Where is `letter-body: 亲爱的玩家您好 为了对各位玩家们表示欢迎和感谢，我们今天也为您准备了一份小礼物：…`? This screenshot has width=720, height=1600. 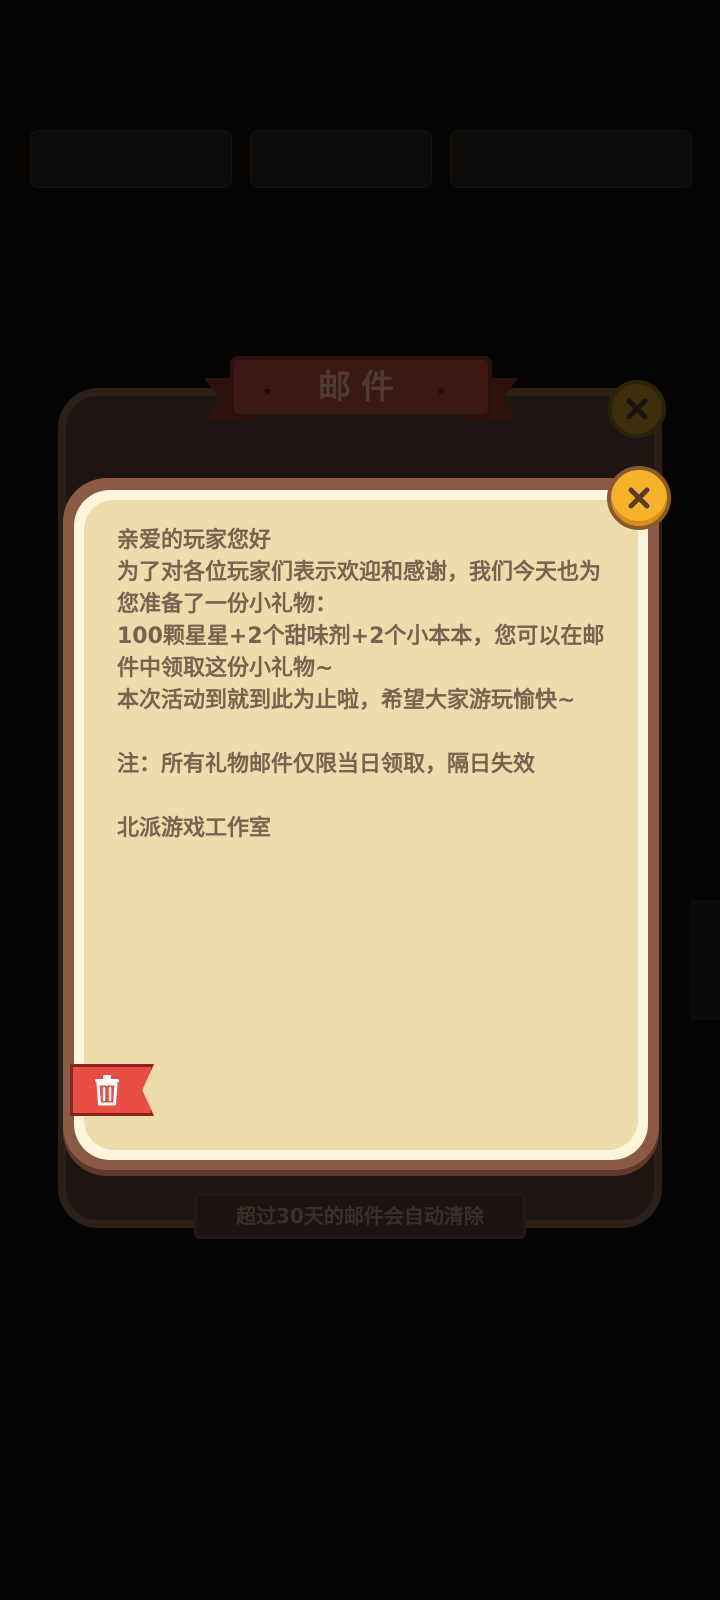
letter-body: 亲爱的玩家您好 为了对各位玩家们表示欢迎和感谢，我们今天也为您准备了一份小礼物：… is located at coordinates (362, 685).